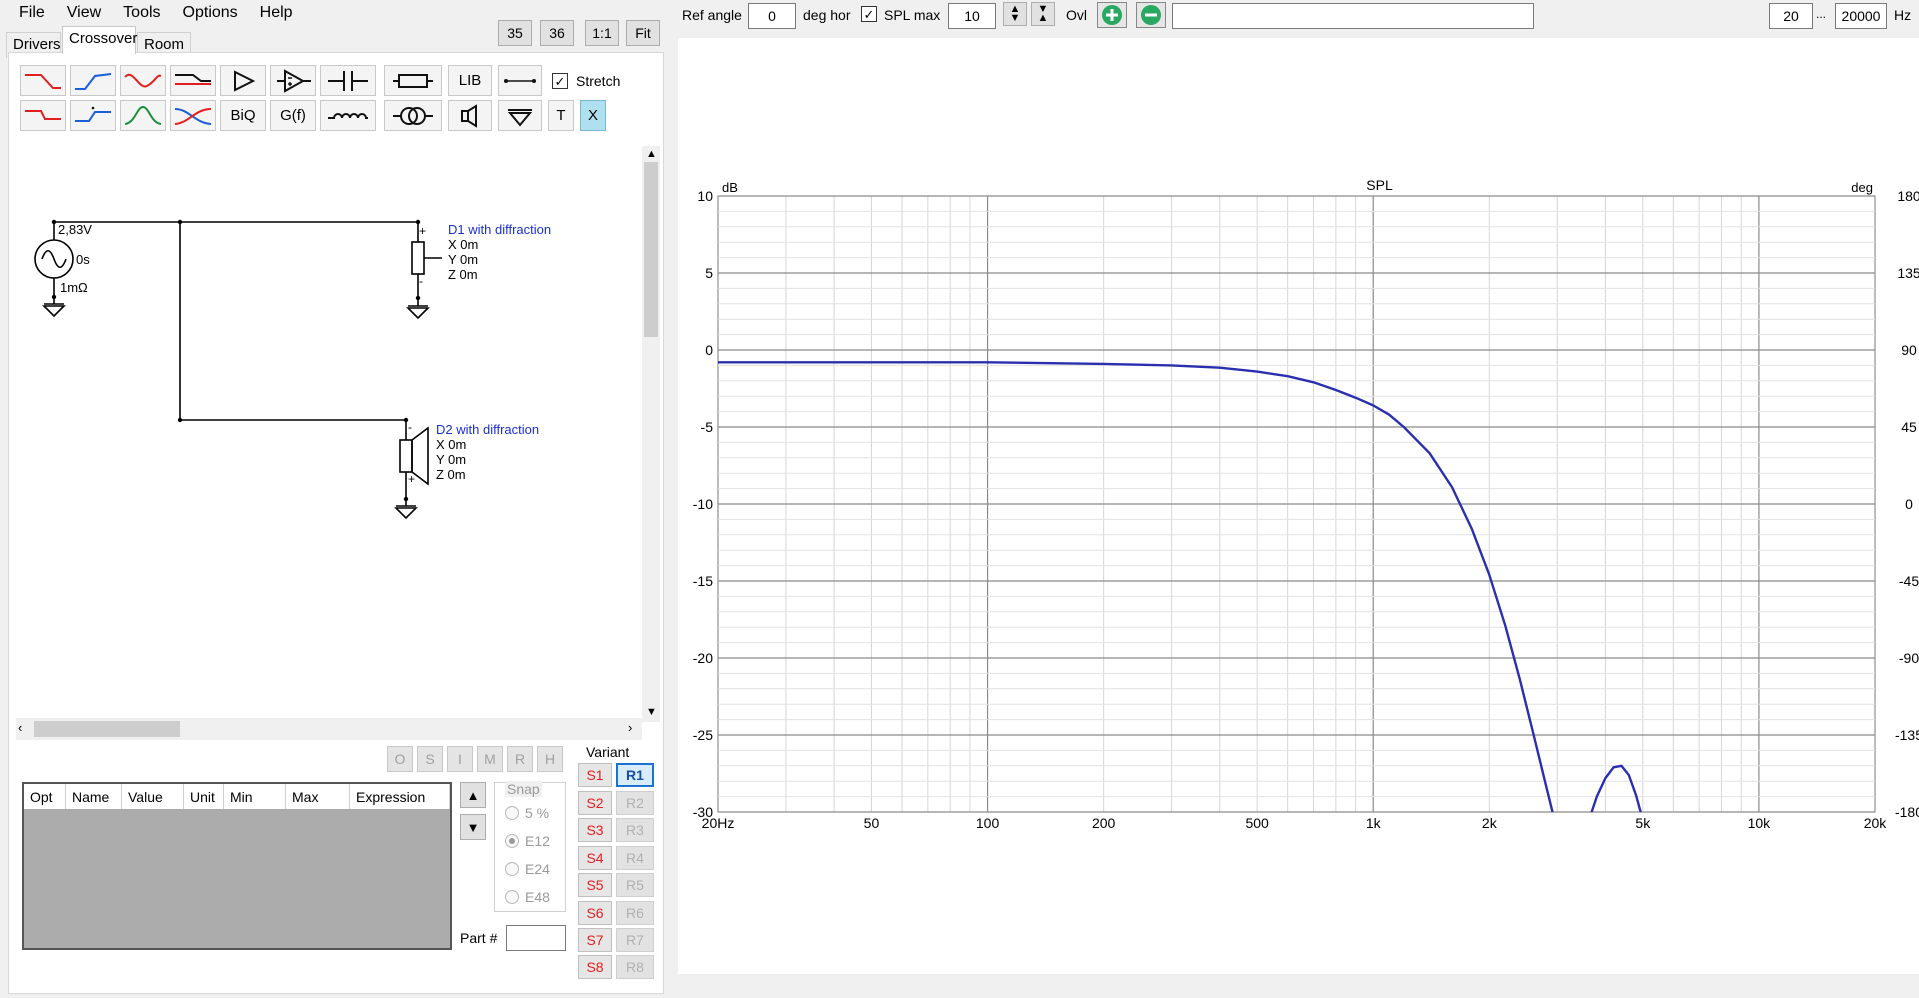  I want to click on bandpass-green-tool, so click(143, 115).